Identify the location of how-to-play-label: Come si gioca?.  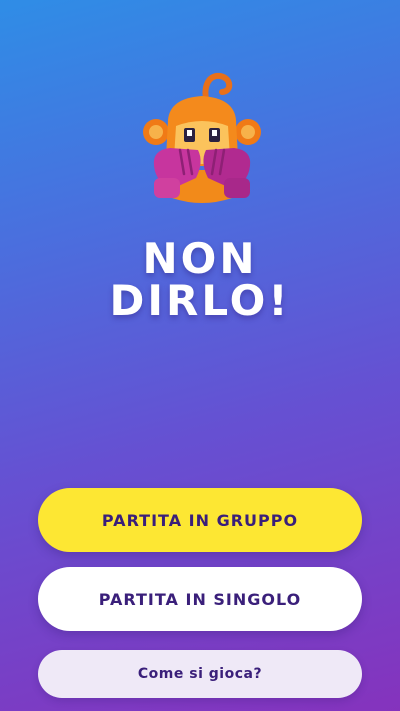
(200, 674).